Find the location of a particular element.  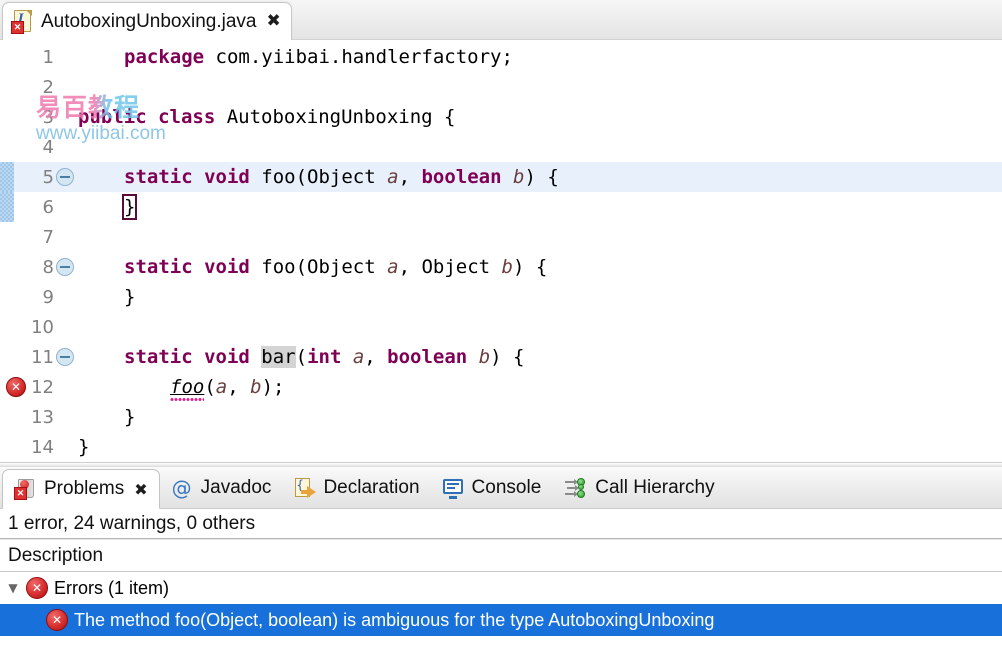

occurrence-highlight: bar is located at coordinates (278, 357).